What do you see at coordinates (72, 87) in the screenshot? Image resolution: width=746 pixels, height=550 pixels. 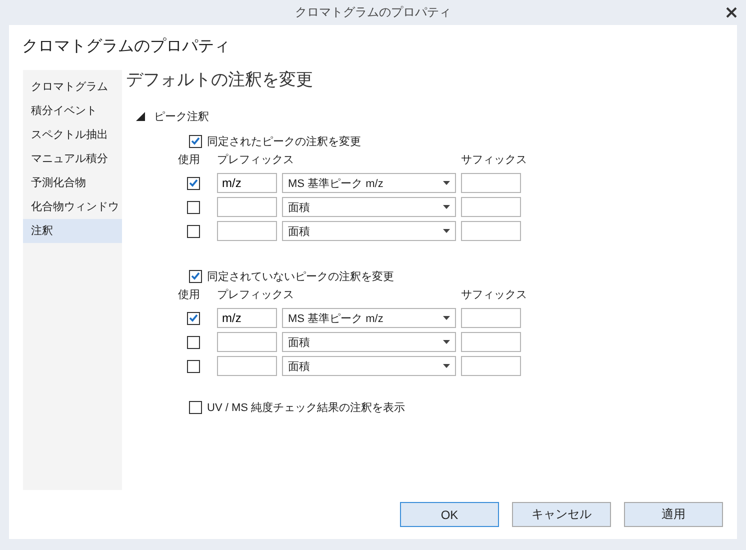 I see `sidebar-item: クロマトグラム` at bounding box center [72, 87].